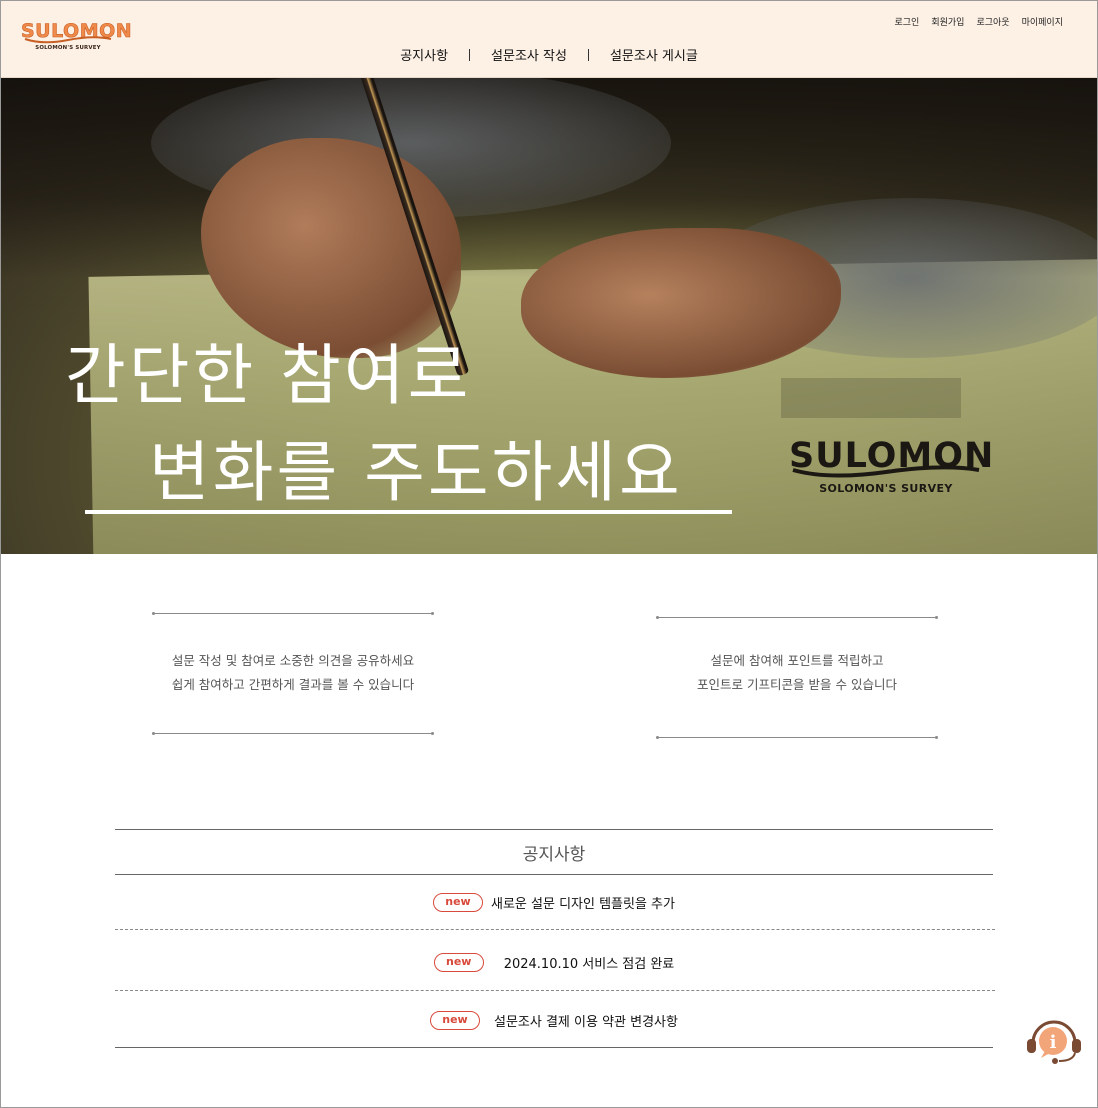  What do you see at coordinates (293, 684) in the screenshot?
I see `feature-line: 쉽게 참여하고 간편하게 결과를 볼 수 있습니다` at bounding box center [293, 684].